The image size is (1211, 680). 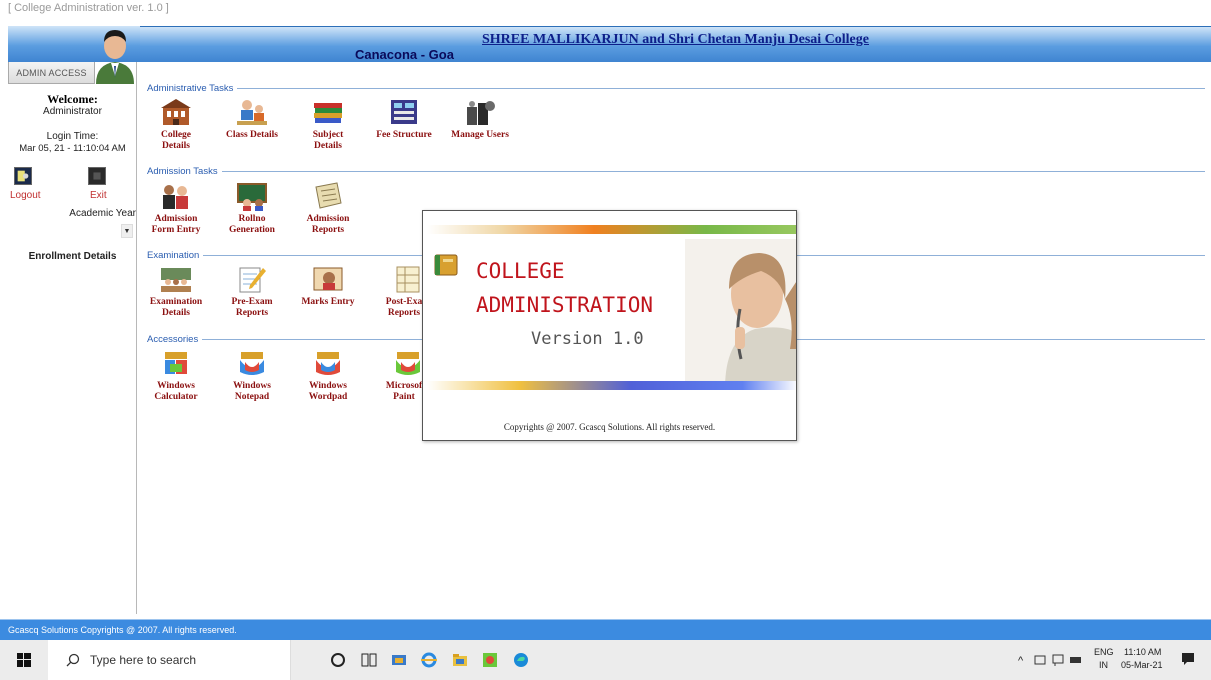 What do you see at coordinates (51, 73) in the screenshot?
I see `admin-access-label: ADMIN ACCESS` at bounding box center [51, 73].